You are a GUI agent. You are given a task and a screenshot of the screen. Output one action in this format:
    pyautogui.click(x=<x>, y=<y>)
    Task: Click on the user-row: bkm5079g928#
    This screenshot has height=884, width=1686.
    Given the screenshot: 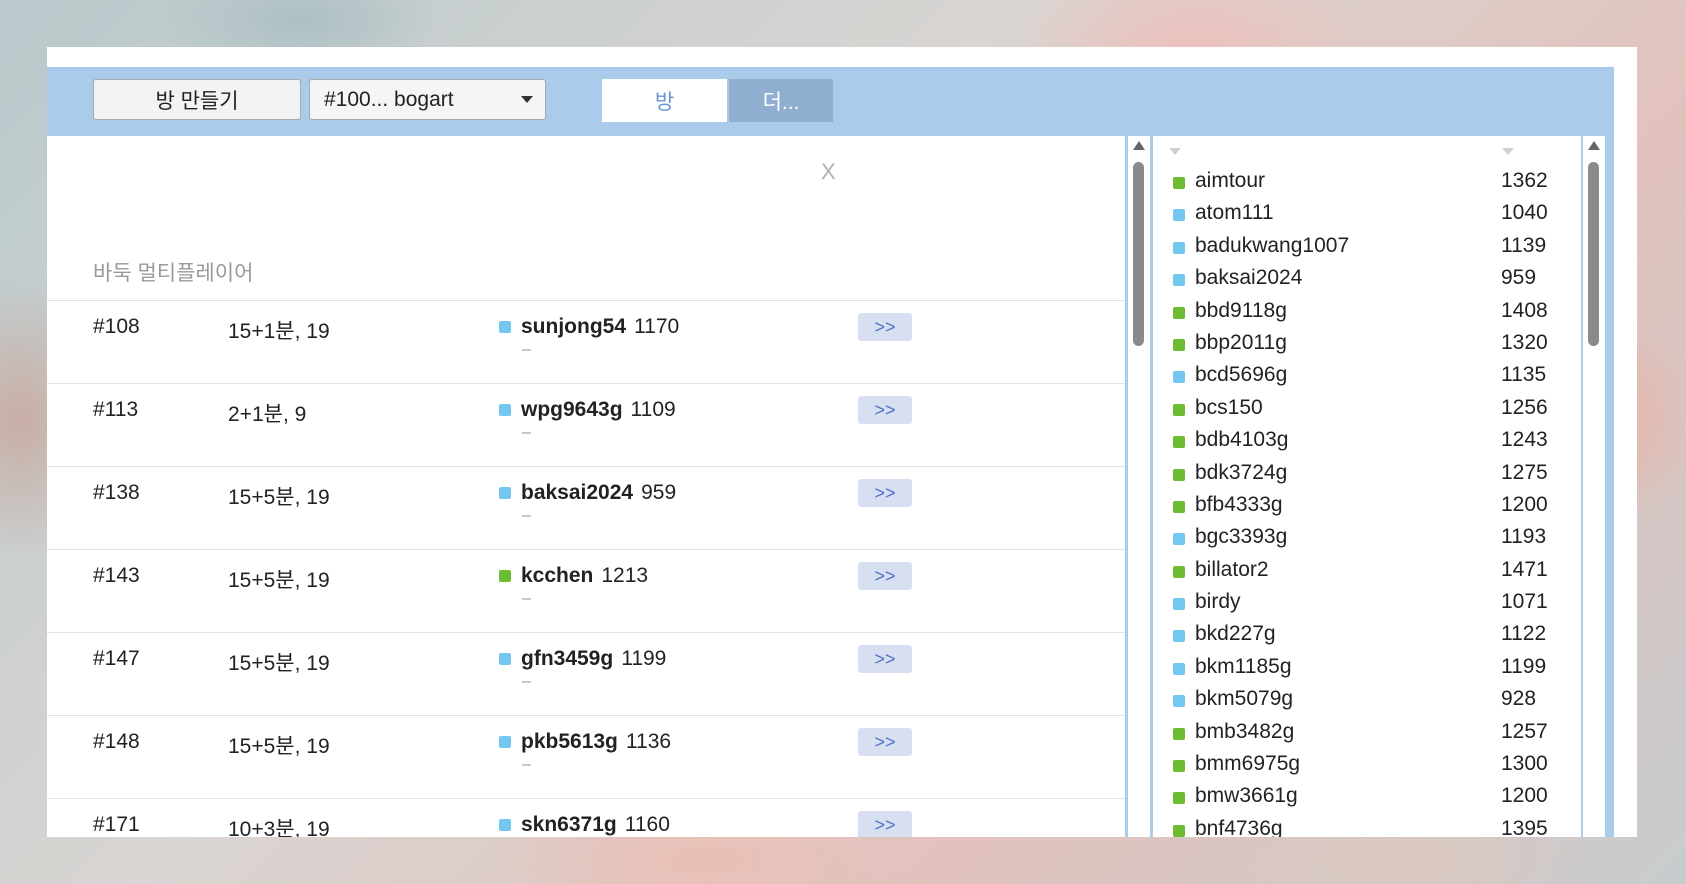 What is the action you would take?
    pyautogui.click(x=1367, y=700)
    